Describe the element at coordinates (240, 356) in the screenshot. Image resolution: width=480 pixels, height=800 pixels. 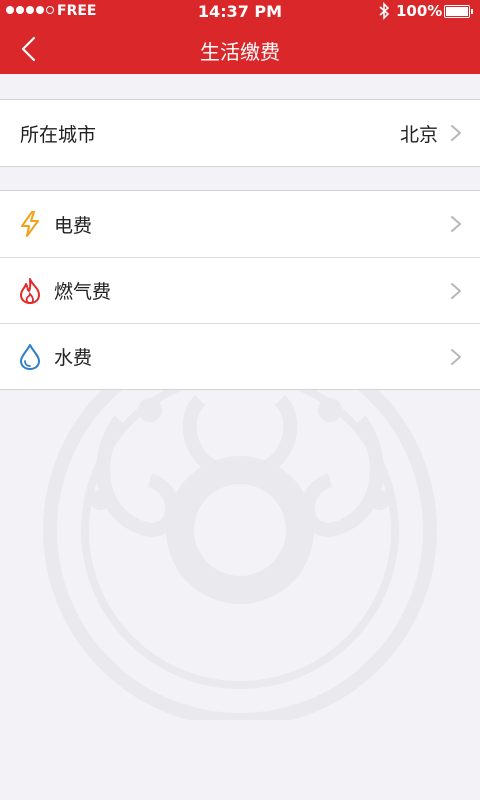
I see `bill-item-water: 水费` at that location.